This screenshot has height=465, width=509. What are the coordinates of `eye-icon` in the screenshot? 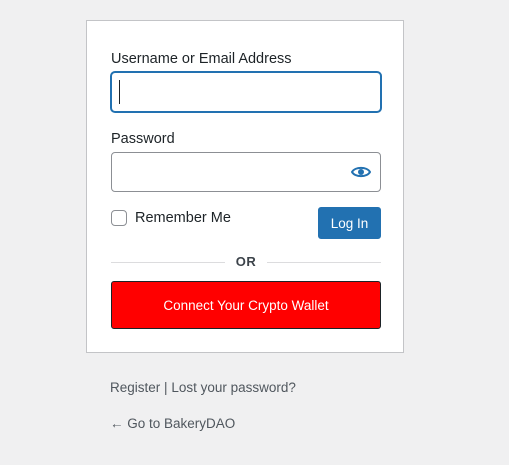 It's located at (361, 172).